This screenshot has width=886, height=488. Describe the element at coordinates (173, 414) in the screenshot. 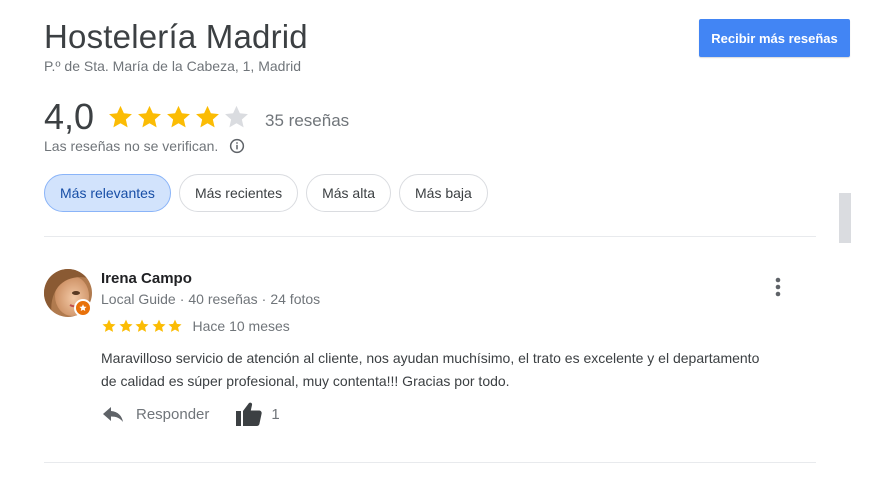

I see `reply-label: Responder` at that location.